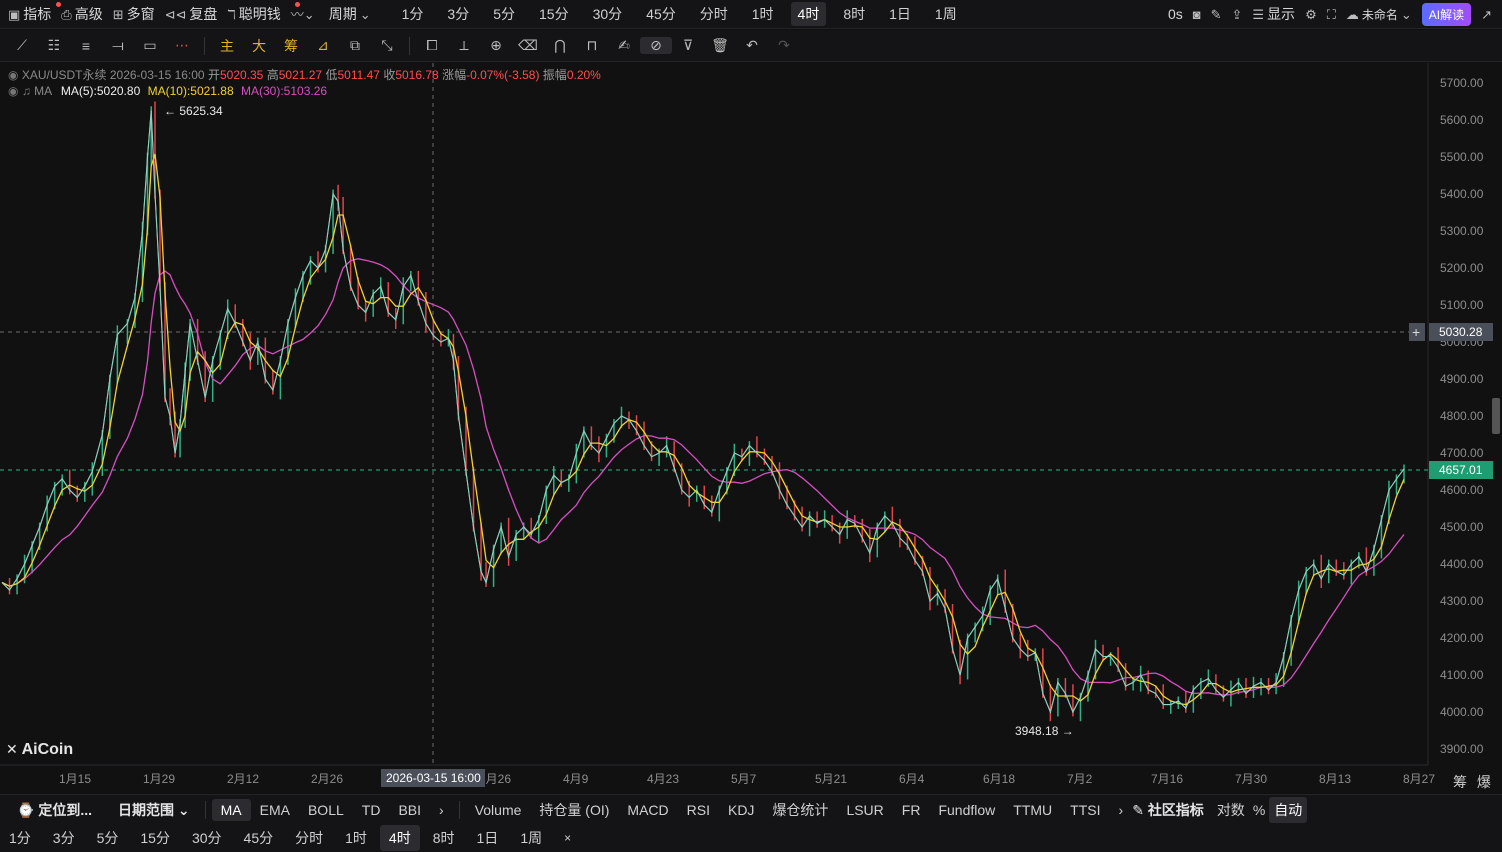 The image size is (1502, 852). Describe the element at coordinates (528, 45) in the screenshot. I see `eraser-icon: ⌫` at that location.